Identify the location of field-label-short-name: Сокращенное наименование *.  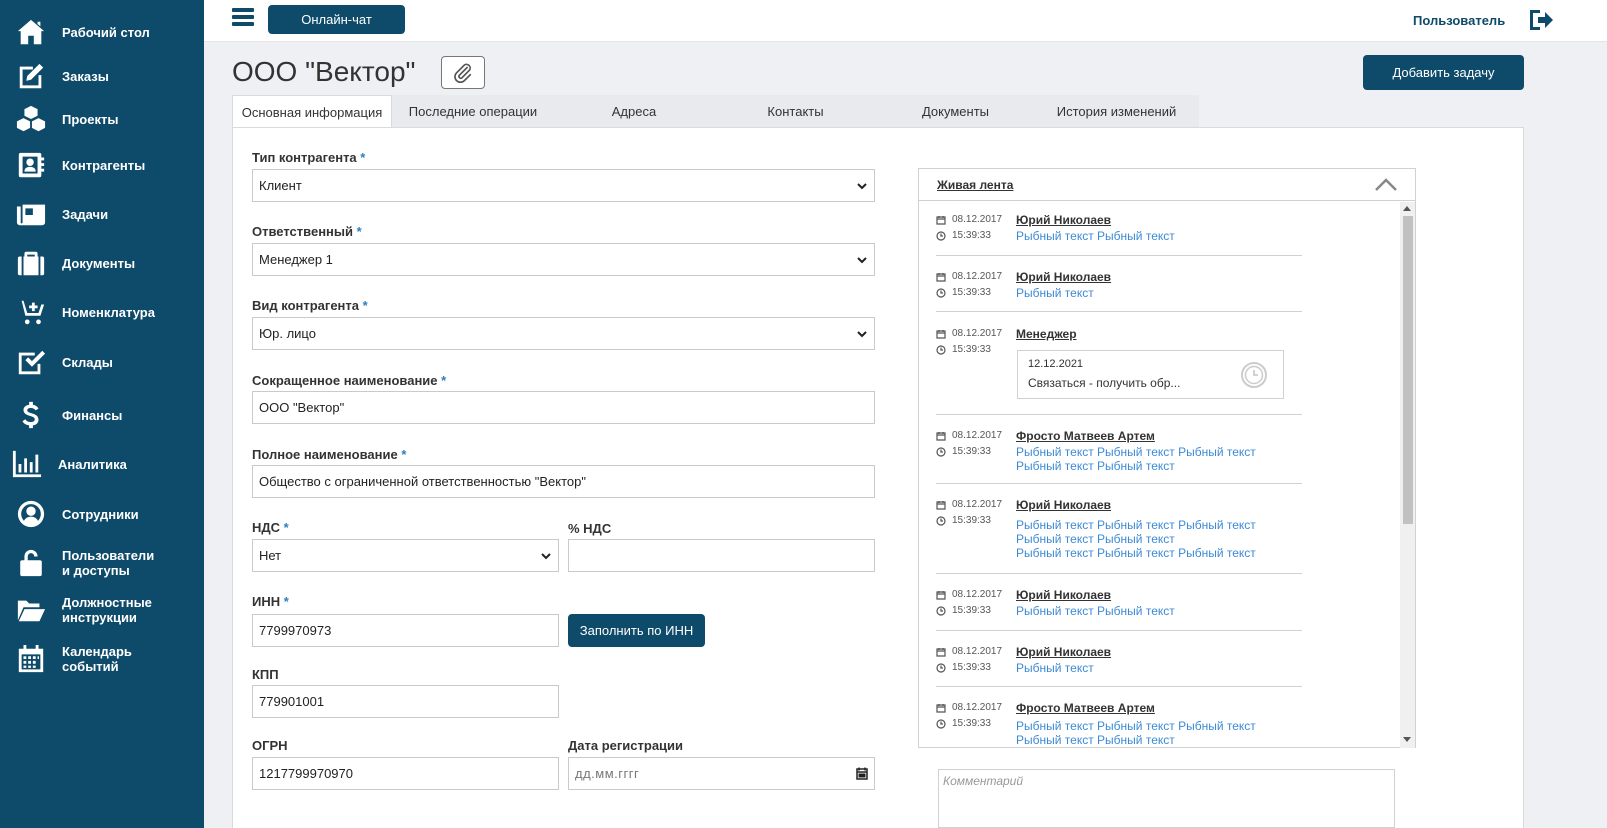
(349, 380).